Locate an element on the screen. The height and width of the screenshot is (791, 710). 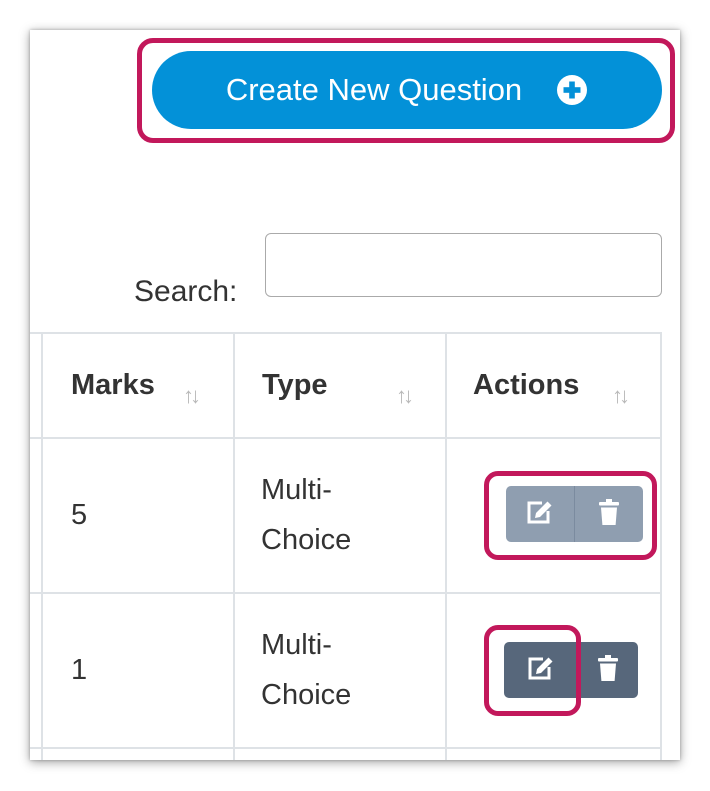
column-header-label: Type is located at coordinates (295, 385).